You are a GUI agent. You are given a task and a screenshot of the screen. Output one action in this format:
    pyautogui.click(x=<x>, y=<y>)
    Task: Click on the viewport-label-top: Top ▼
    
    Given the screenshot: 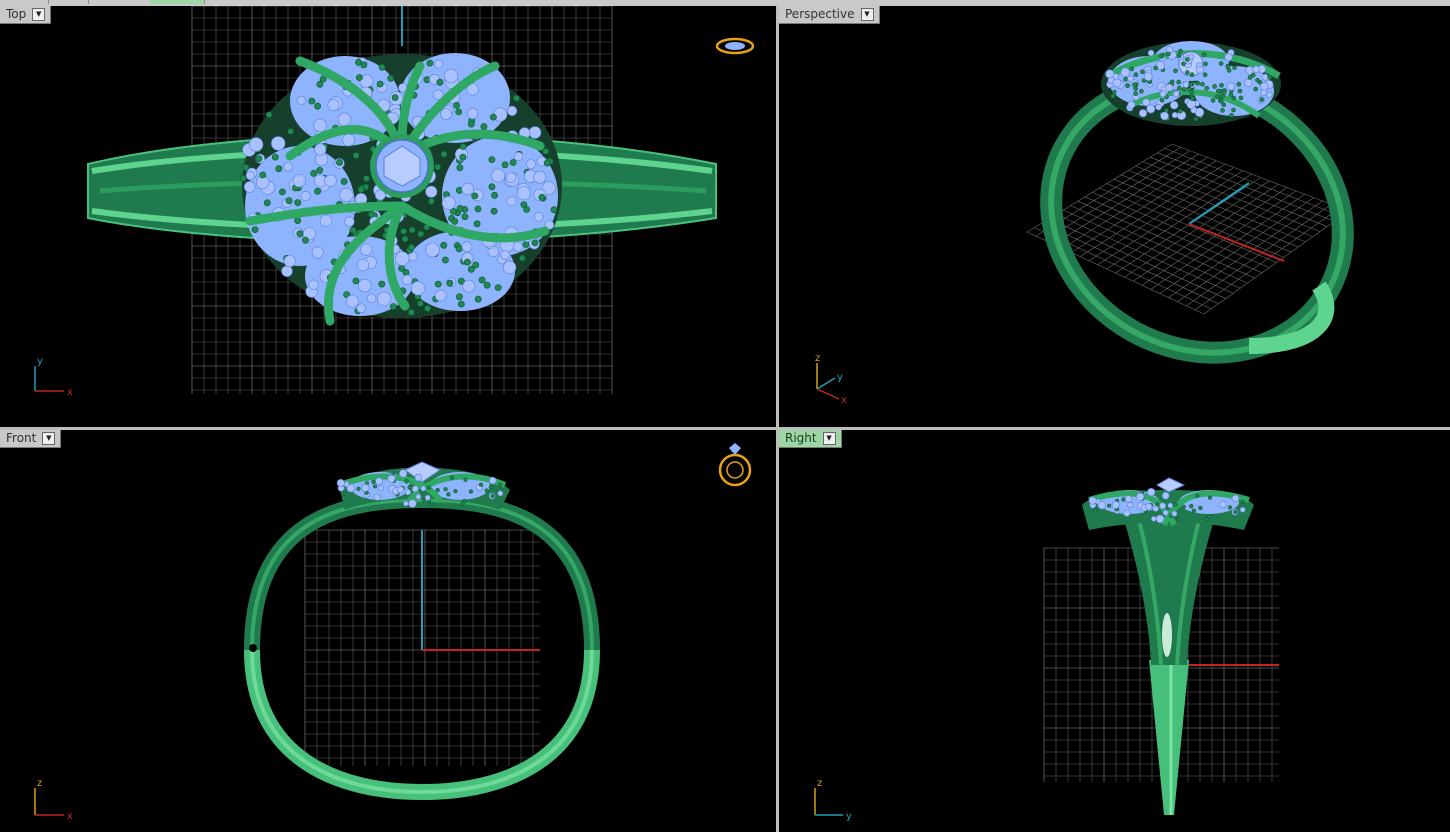 What is the action you would take?
    pyautogui.click(x=26, y=15)
    